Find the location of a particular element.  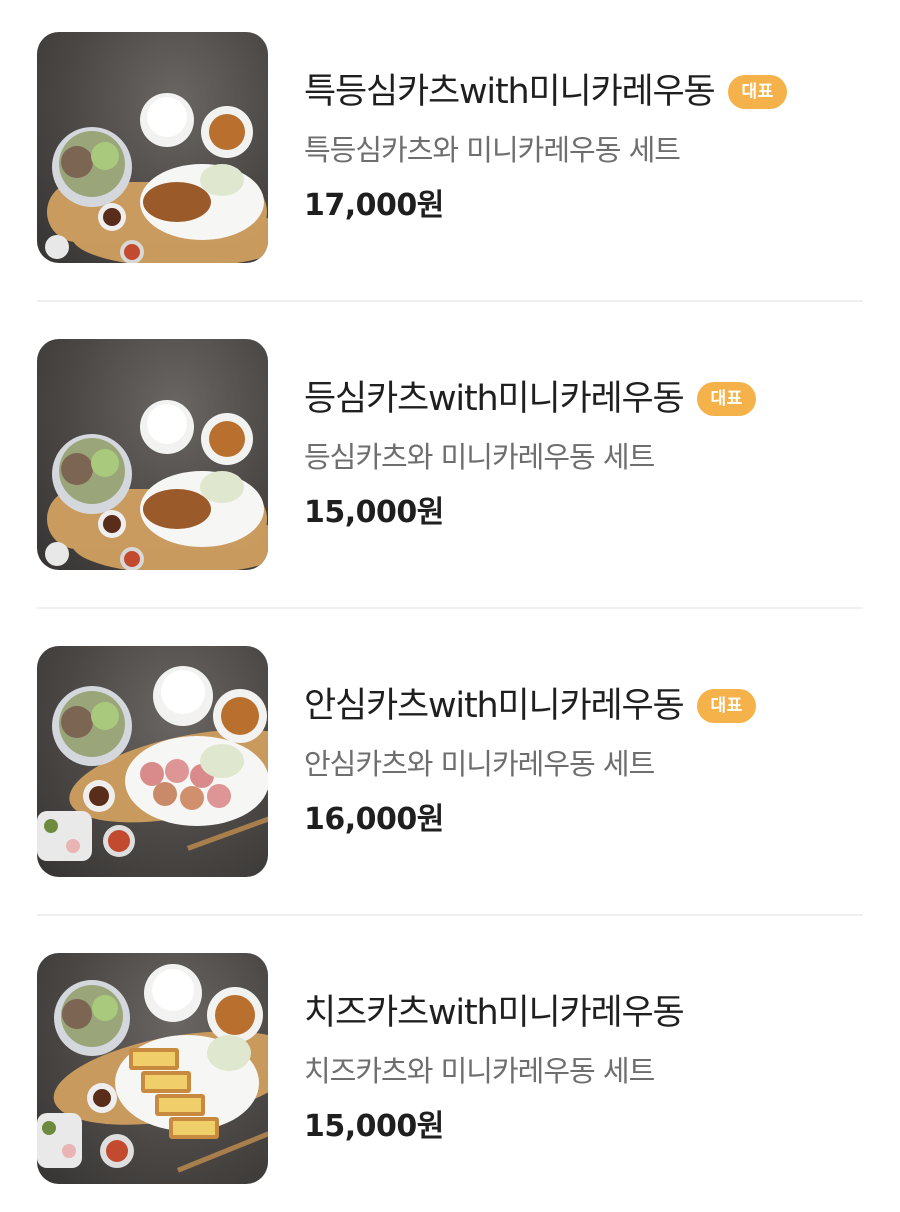

menu-item-name-row: 등심카츠with미니카레우동 대표 is located at coordinates (530, 399).